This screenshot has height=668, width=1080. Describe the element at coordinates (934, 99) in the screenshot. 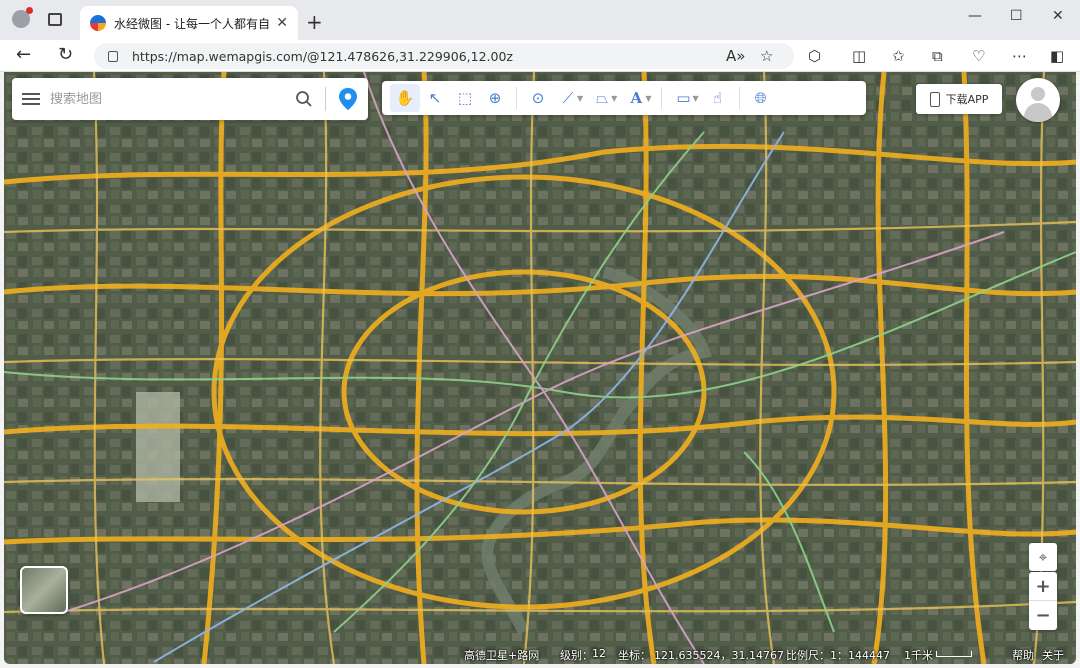

I see `phone-icon` at that location.